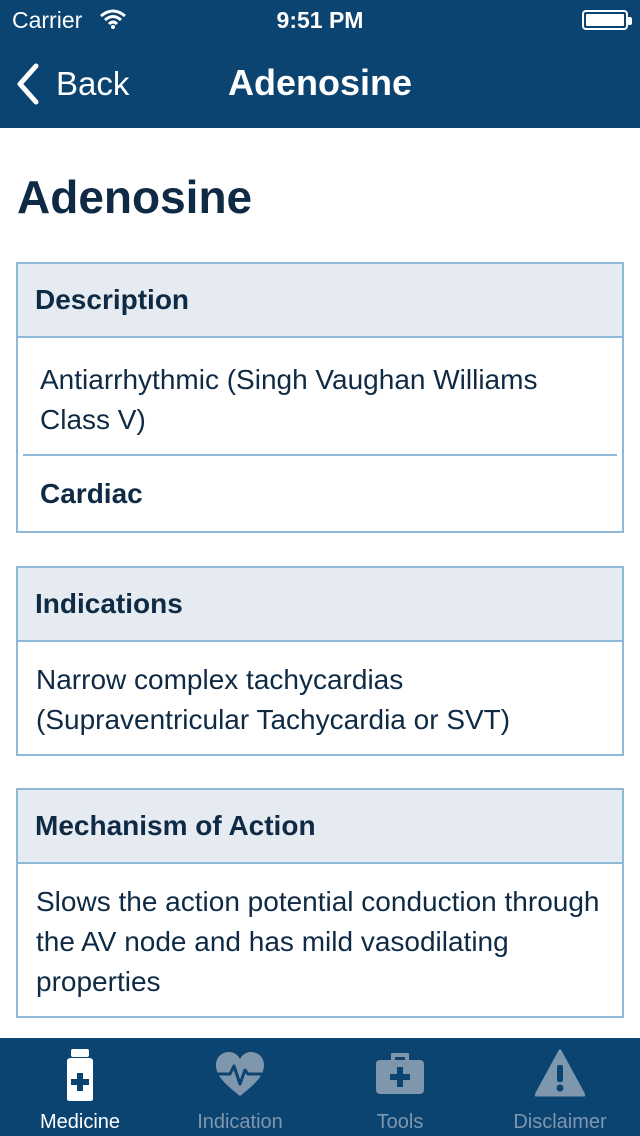 The image size is (640, 1136). What do you see at coordinates (400, 1122) in the screenshot?
I see `tab-tools-label: Tools` at bounding box center [400, 1122].